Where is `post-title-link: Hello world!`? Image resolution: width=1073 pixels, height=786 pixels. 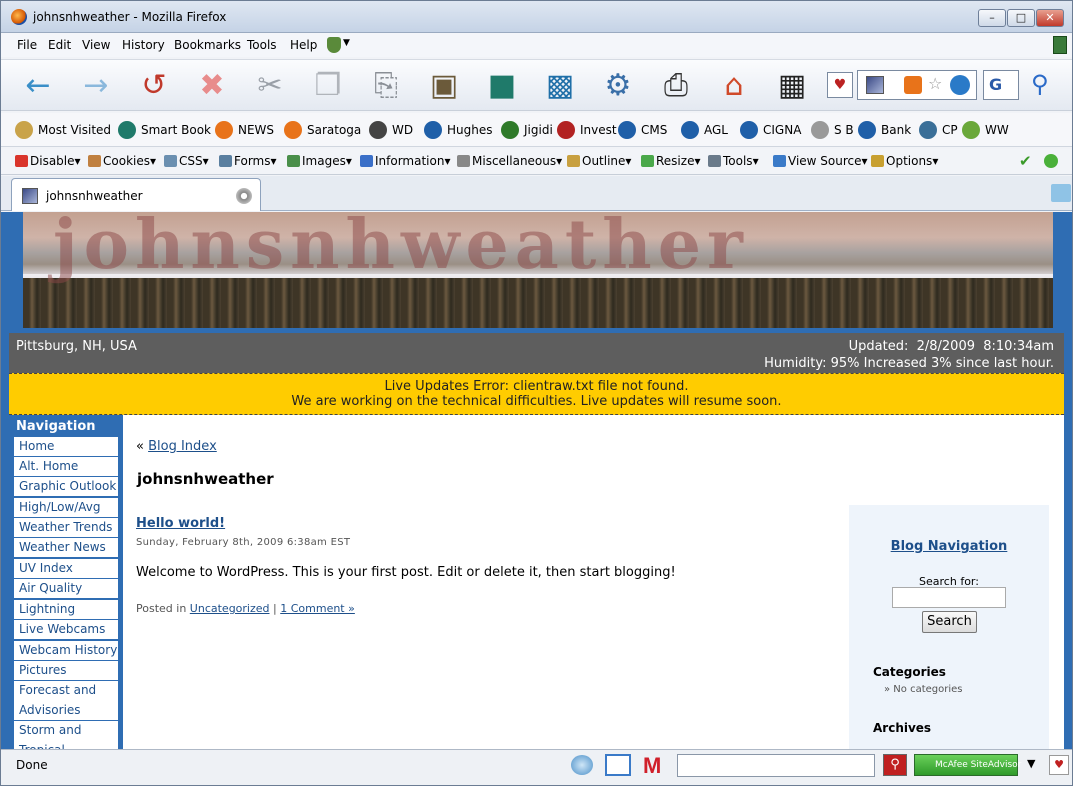 post-title-link: Hello world! is located at coordinates (180, 523).